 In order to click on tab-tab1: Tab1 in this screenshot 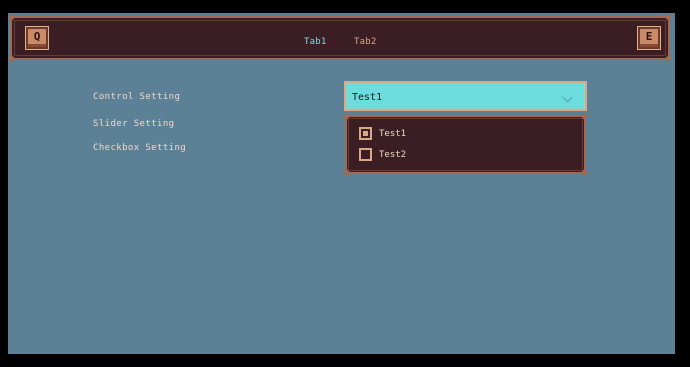, I will do `click(315, 42)`.